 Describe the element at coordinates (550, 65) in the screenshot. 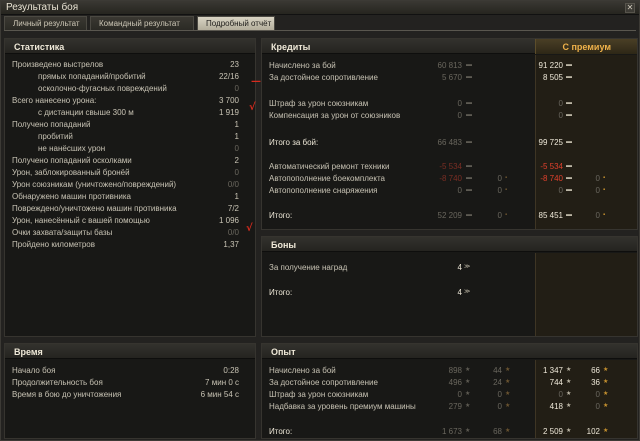

I see `credits-premium-value: 91 220` at that location.